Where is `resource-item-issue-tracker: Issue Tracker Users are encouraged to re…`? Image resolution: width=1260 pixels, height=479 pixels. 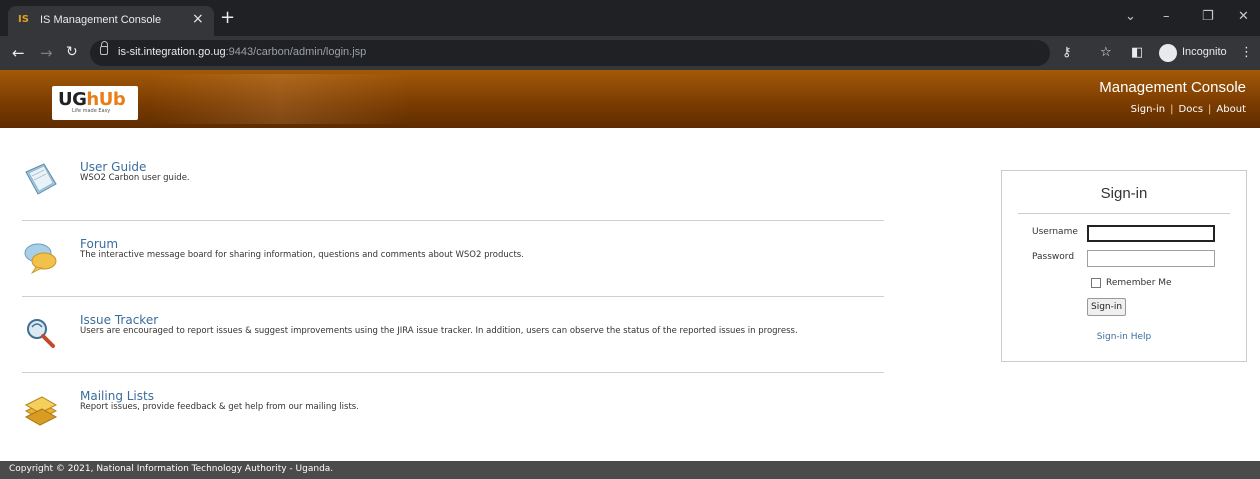 resource-item-issue-tracker: Issue Tracker Users are encouraged to re… is located at coordinates (453, 335).